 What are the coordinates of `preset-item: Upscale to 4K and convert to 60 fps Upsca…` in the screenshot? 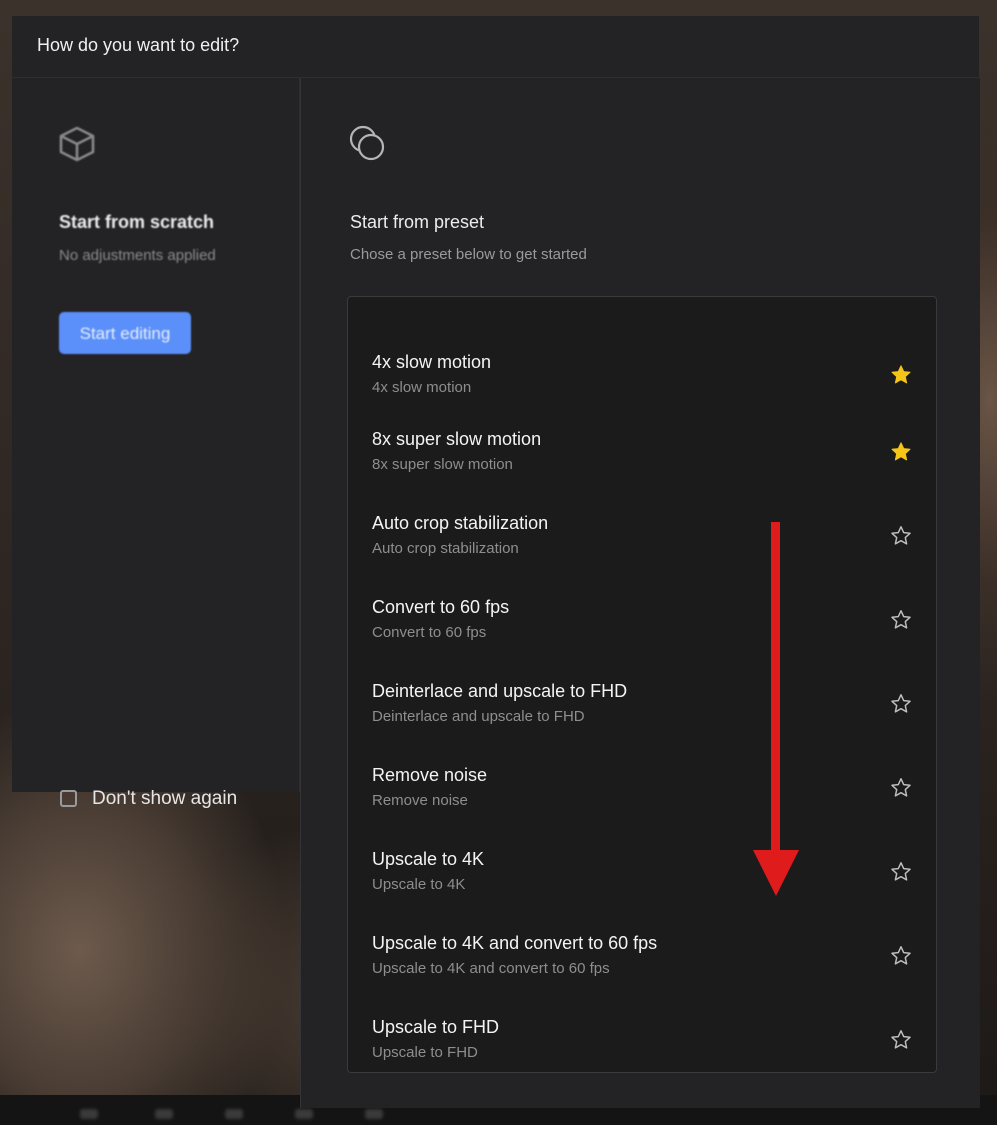 It's located at (642, 965).